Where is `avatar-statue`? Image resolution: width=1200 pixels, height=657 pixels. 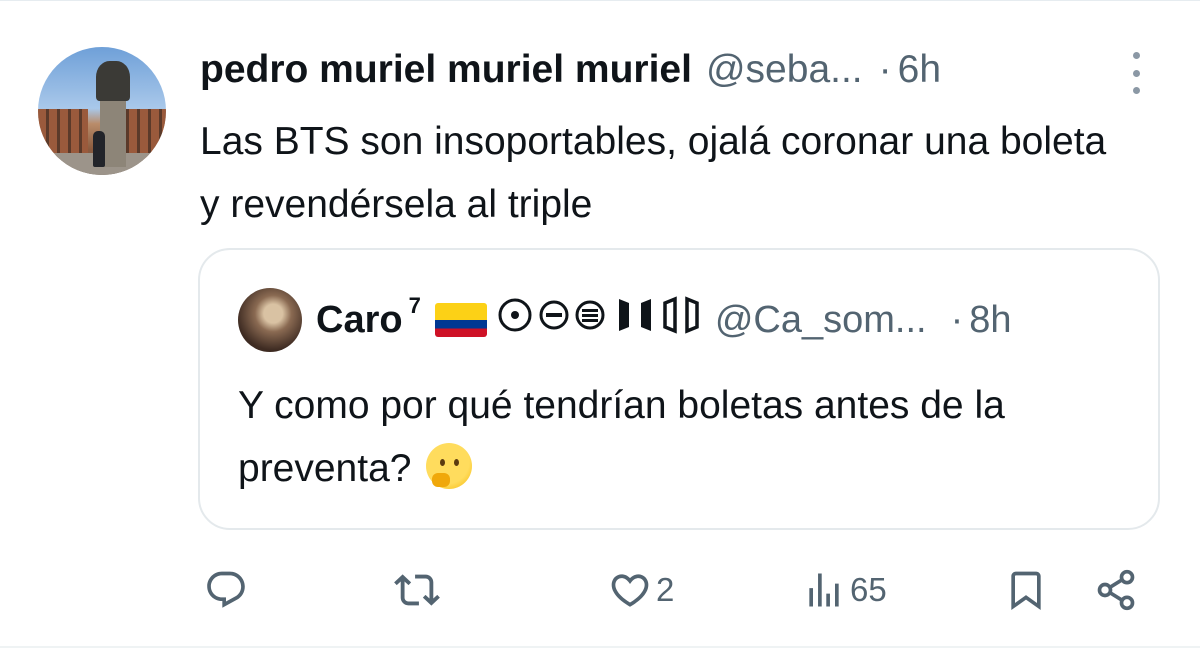 avatar-statue is located at coordinates (113, 81).